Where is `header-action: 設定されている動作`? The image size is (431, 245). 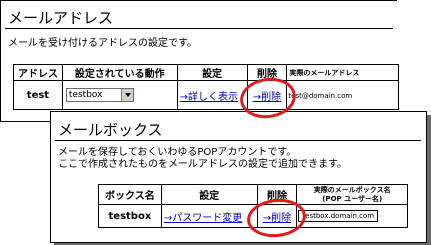
header-action: 設定されている動作 is located at coordinates (119, 72).